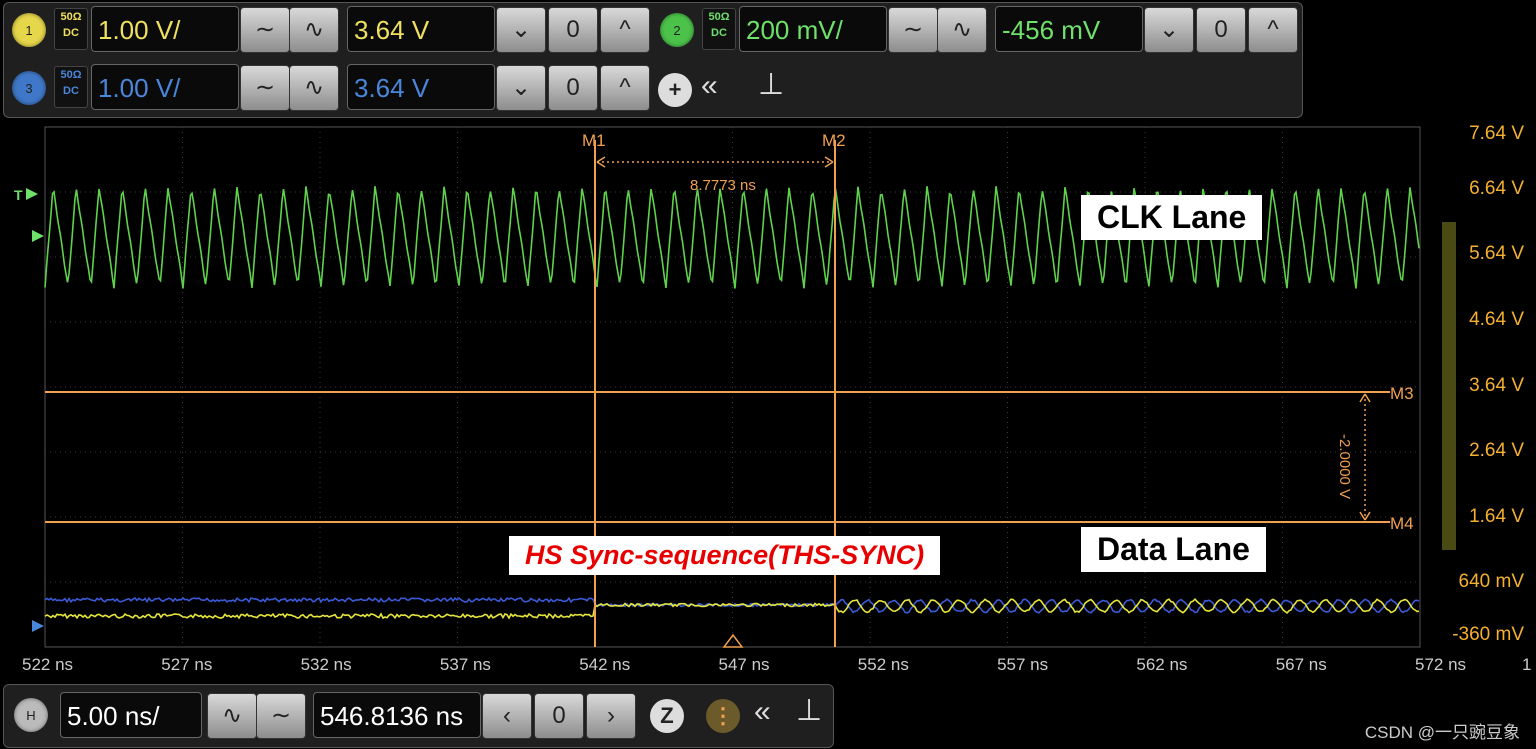  What do you see at coordinates (1527, 664) in the screenshot?
I see `x-axis-extra-label: 1` at bounding box center [1527, 664].